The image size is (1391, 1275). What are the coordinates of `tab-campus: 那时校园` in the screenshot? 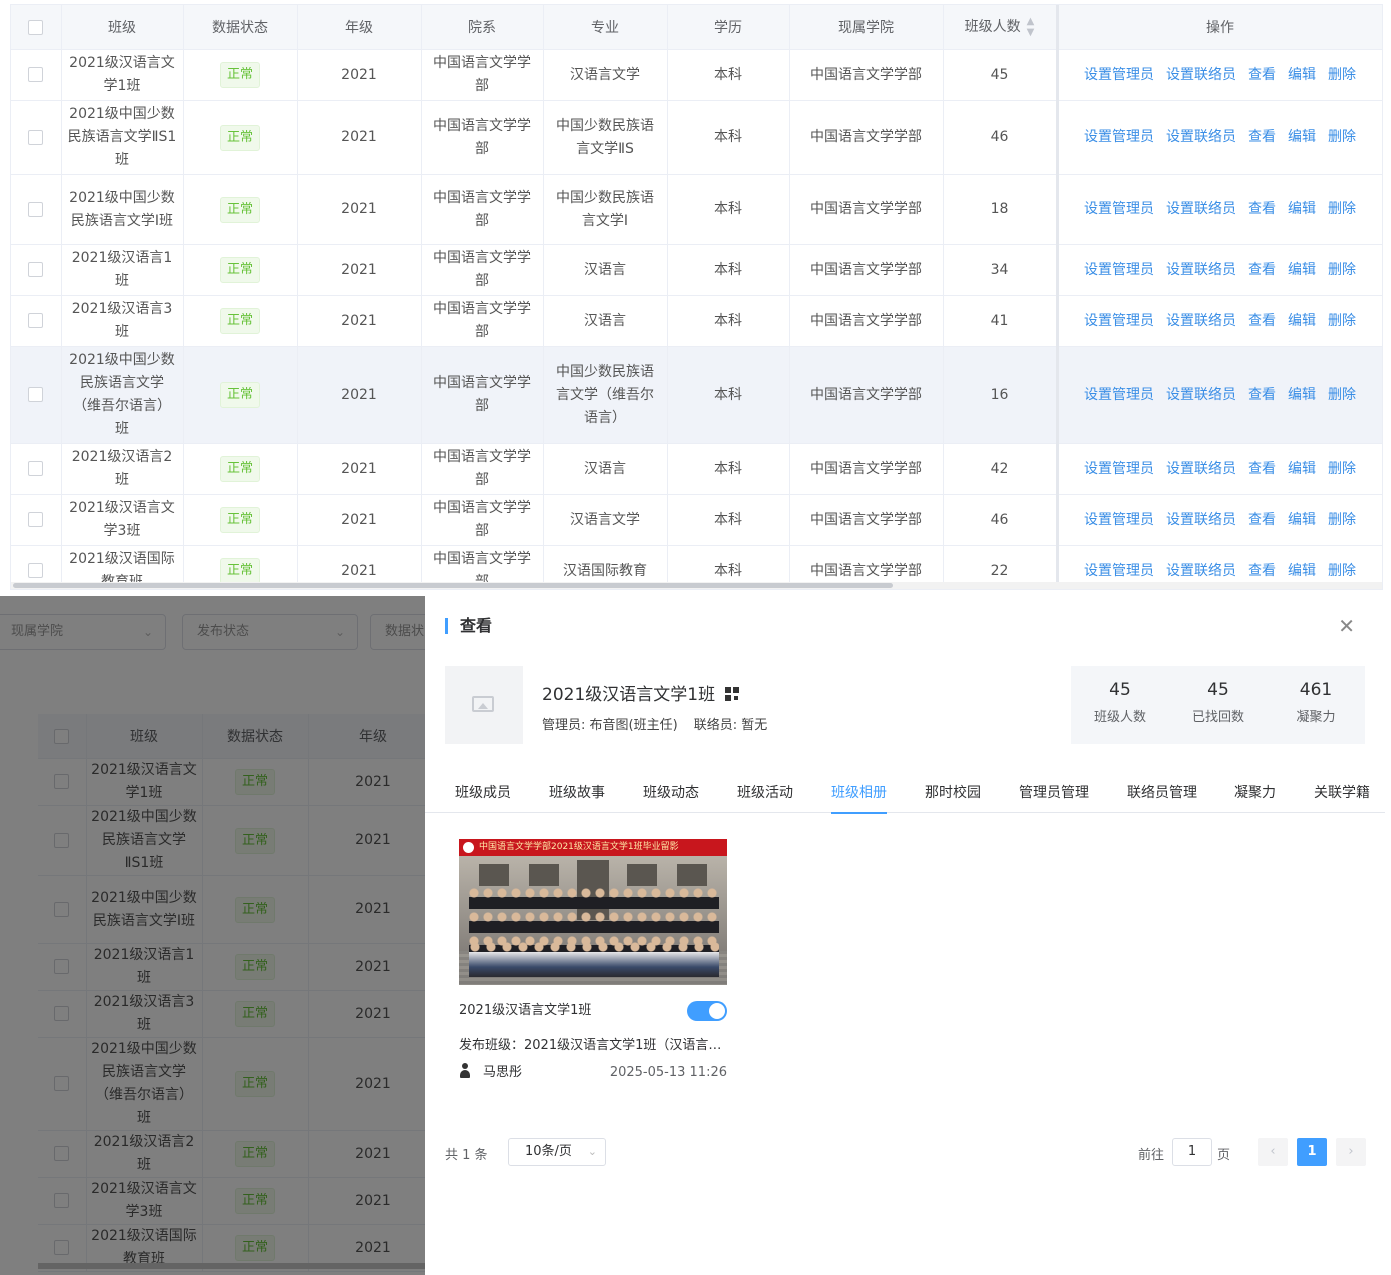 It's located at (953, 792).